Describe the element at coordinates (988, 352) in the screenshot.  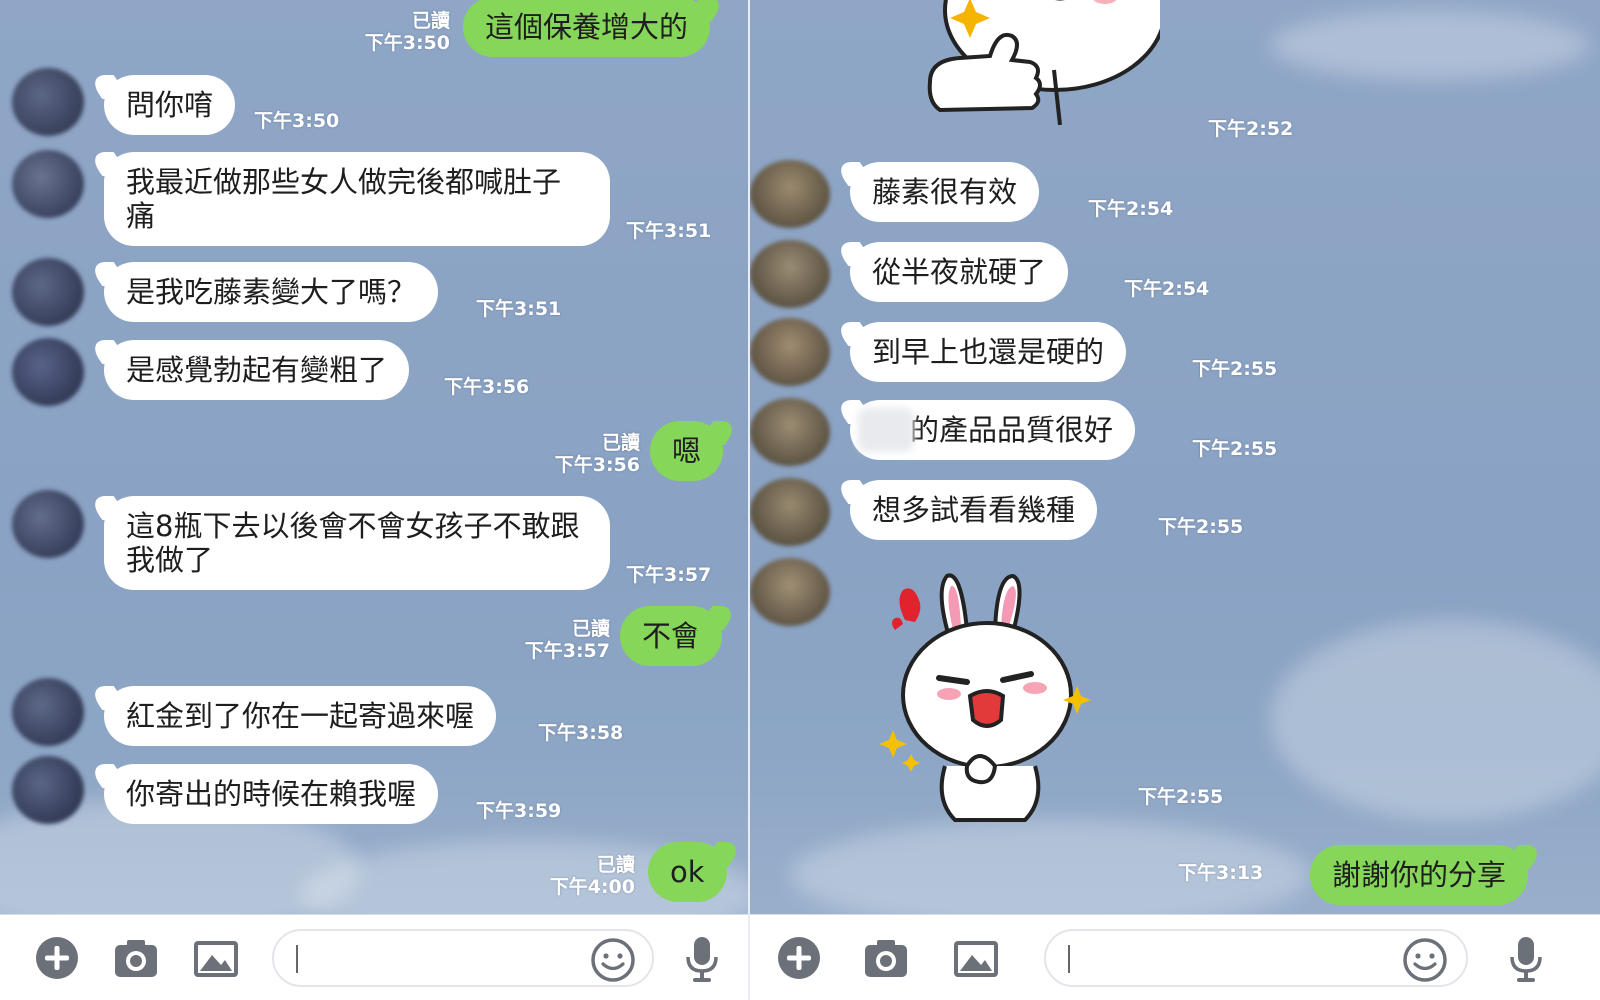
I see `message-bubble-incoming: 到早上也還是硬的` at that location.